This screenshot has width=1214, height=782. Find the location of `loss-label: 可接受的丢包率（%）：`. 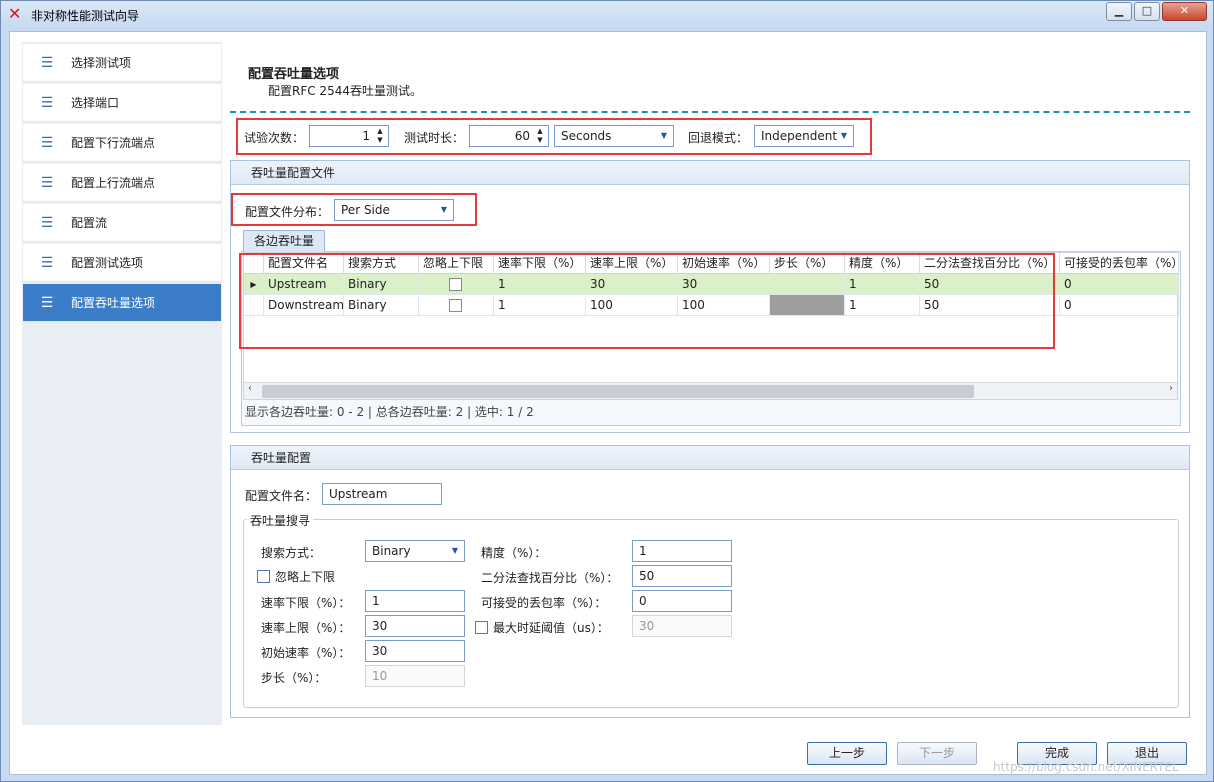

loss-label: 可接受的丢包率（%）： is located at coordinates (544, 603).